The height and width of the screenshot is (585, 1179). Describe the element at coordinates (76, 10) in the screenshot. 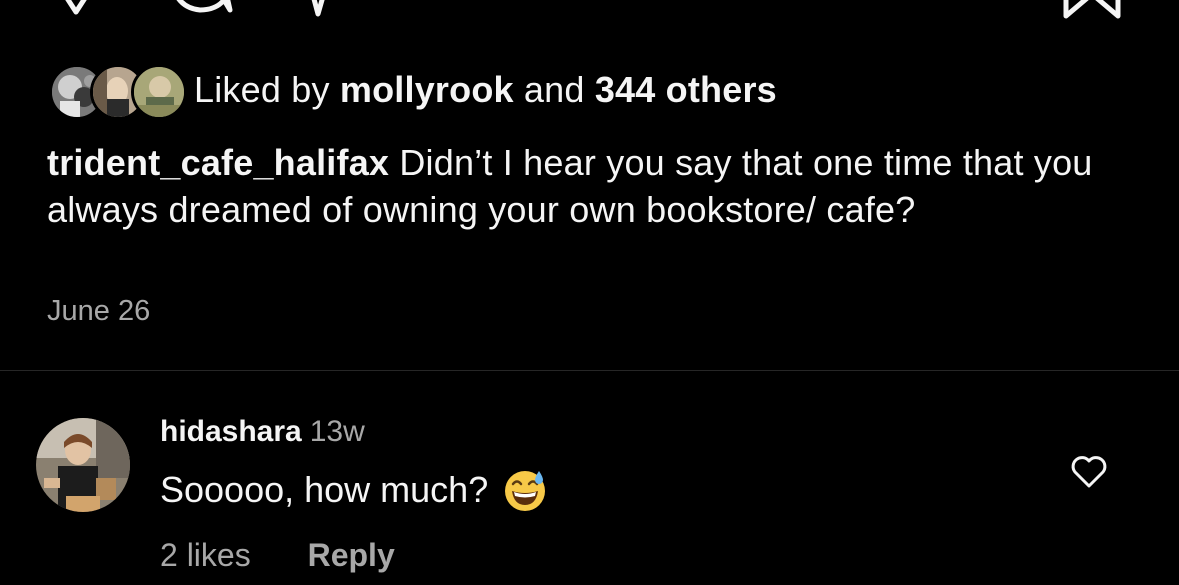

I see `like-heart-icon` at that location.